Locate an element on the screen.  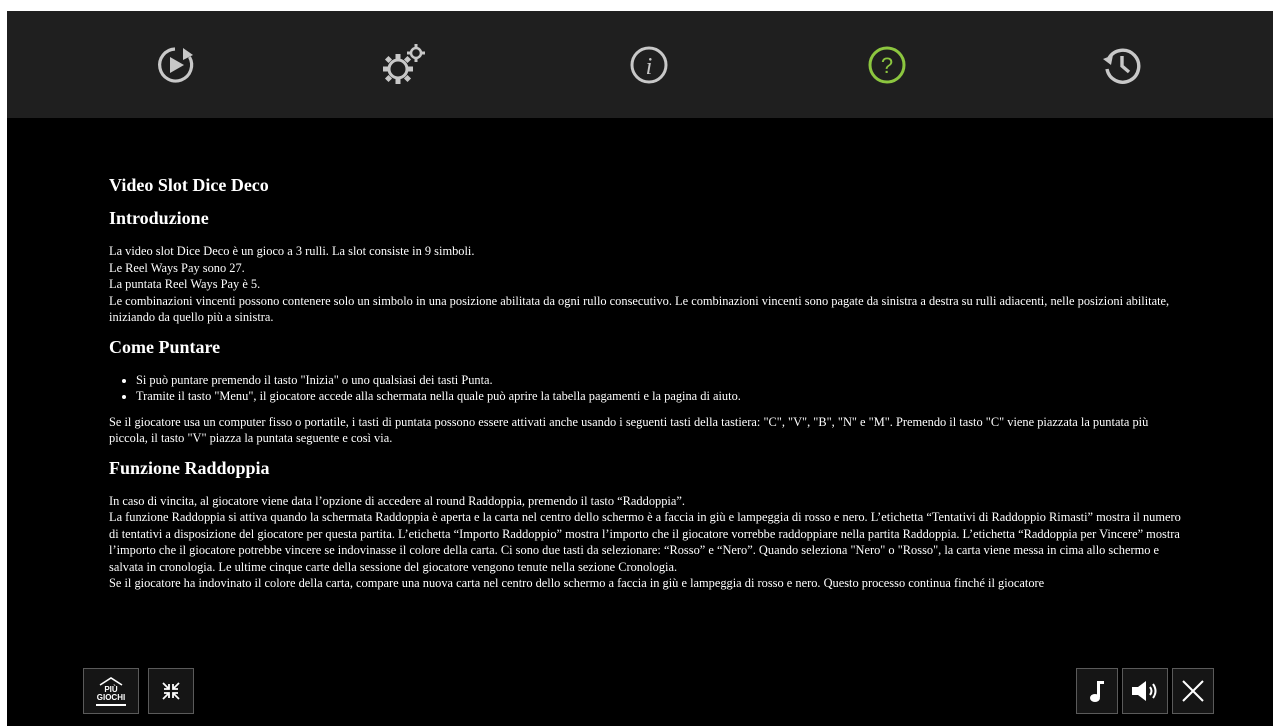
nav-settings-button is located at coordinates (404, 65).